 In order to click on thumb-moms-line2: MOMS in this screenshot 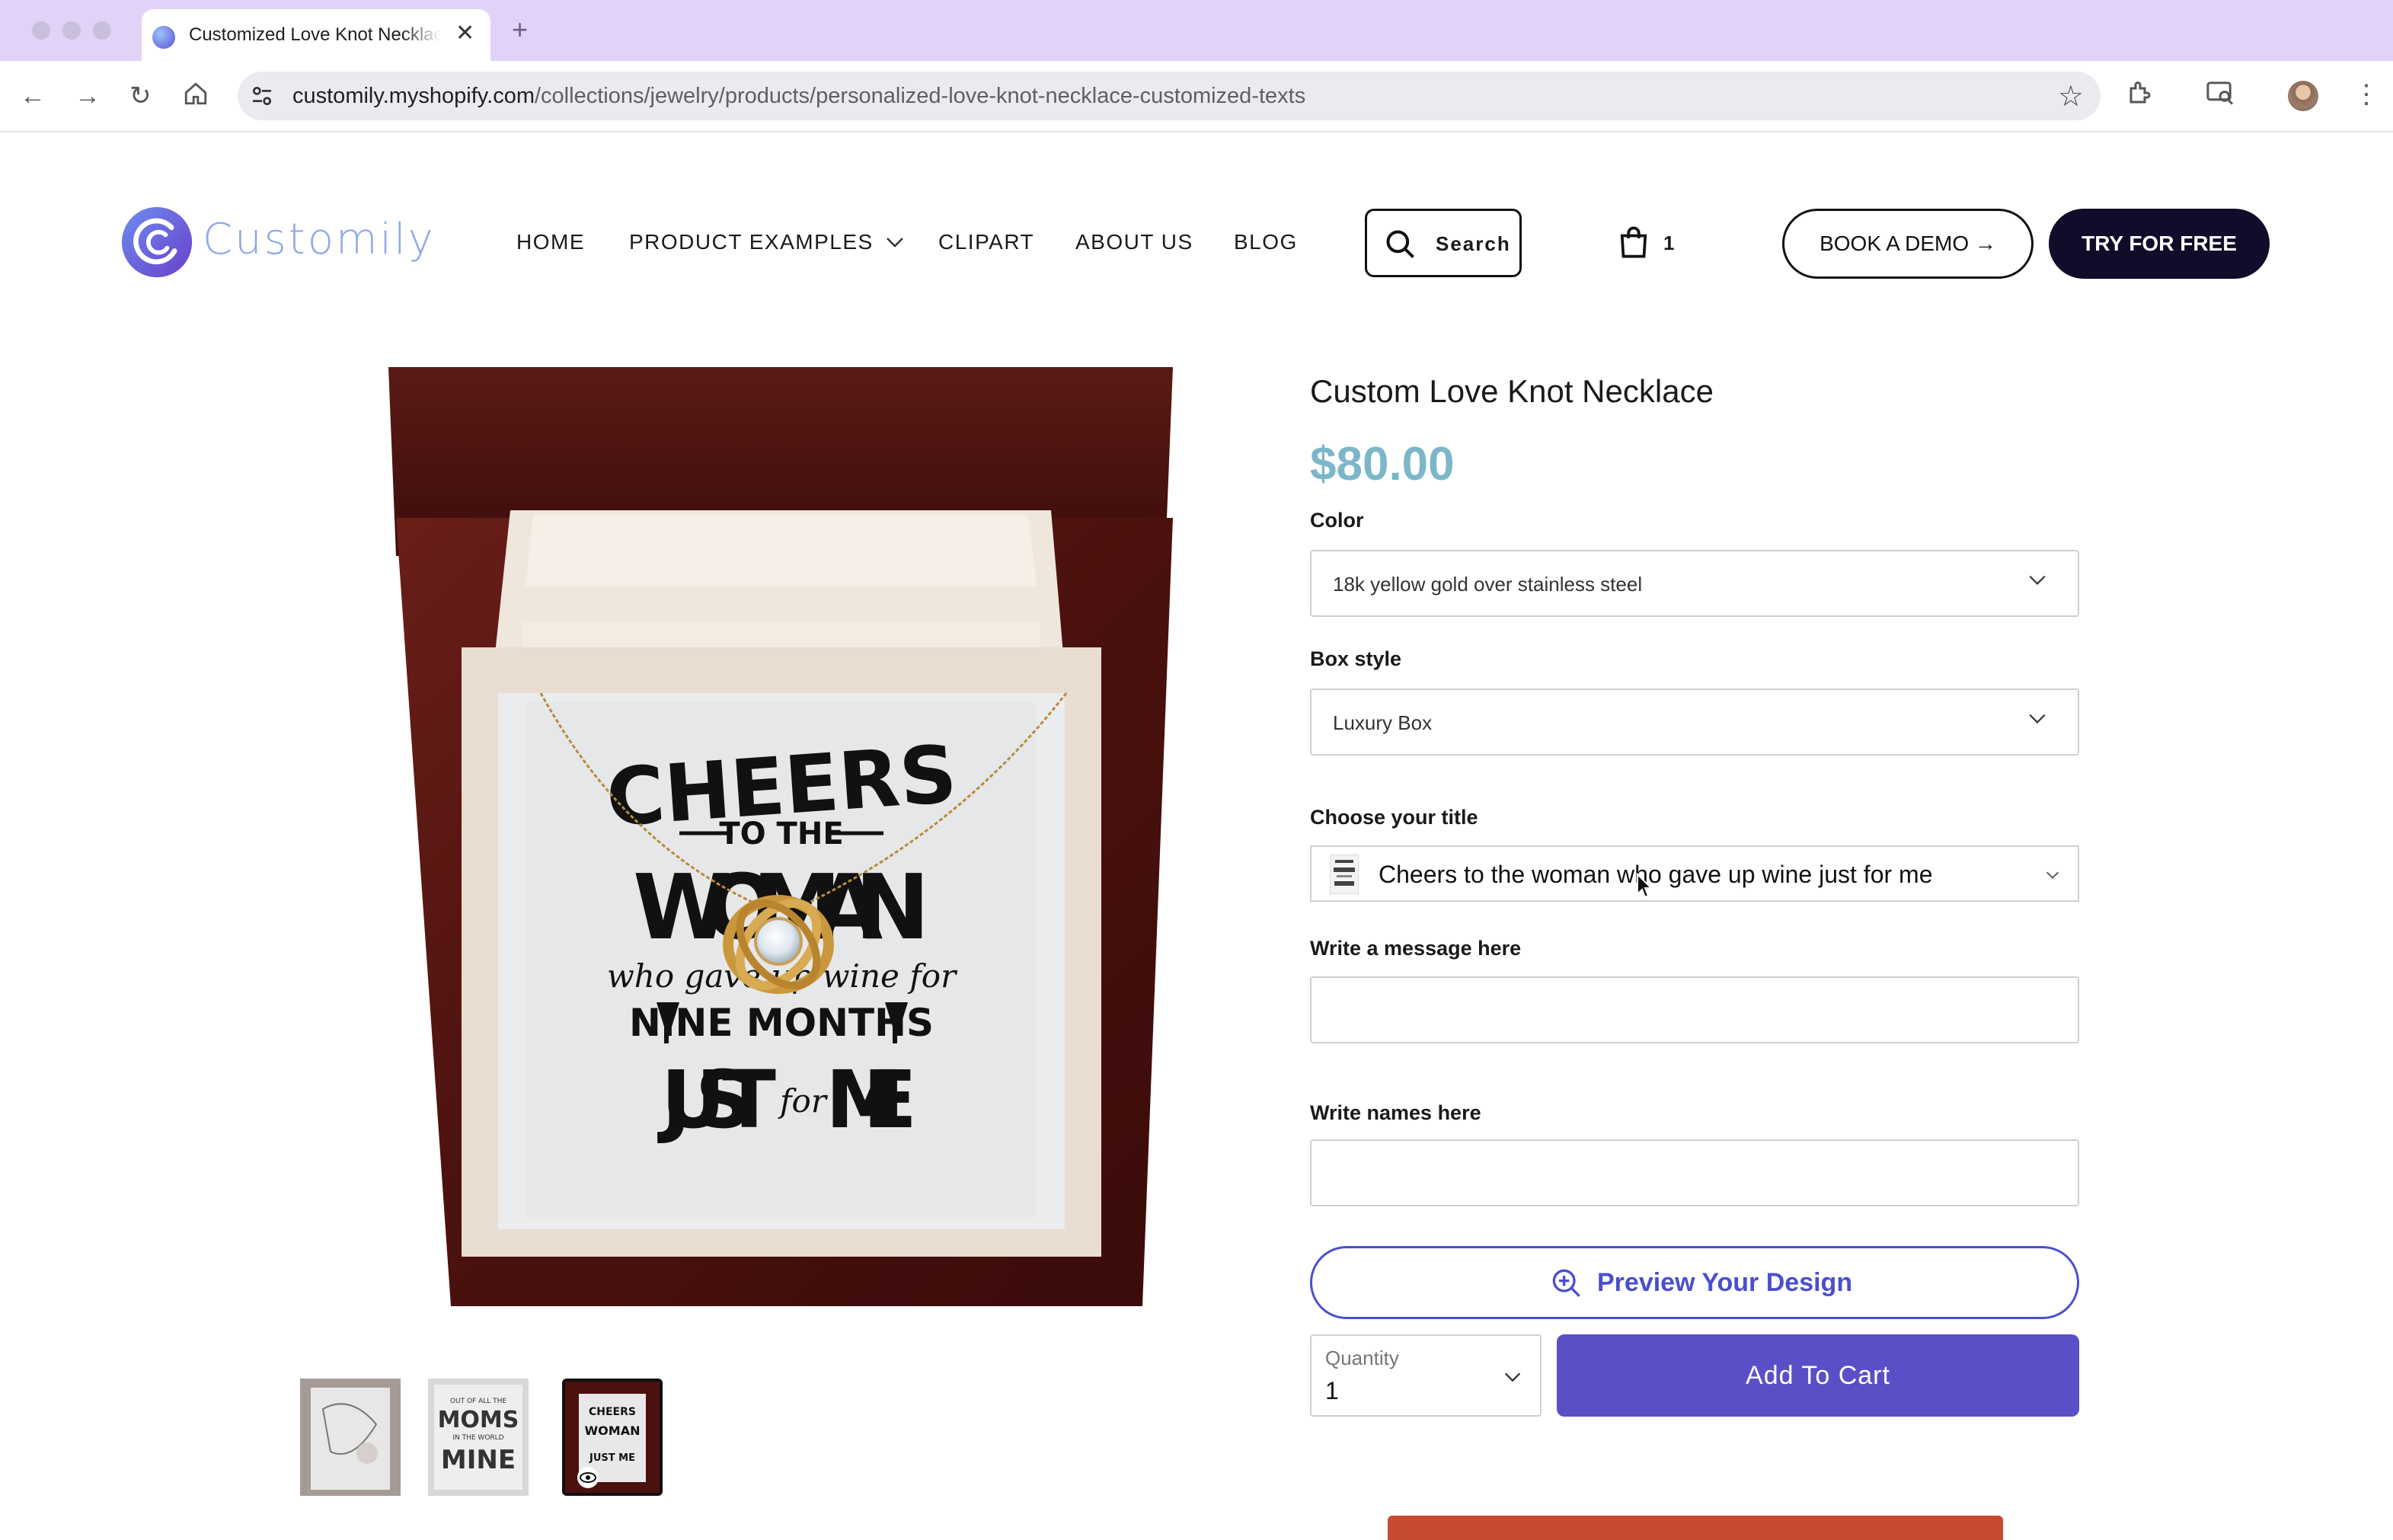, I will do `click(478, 1420)`.